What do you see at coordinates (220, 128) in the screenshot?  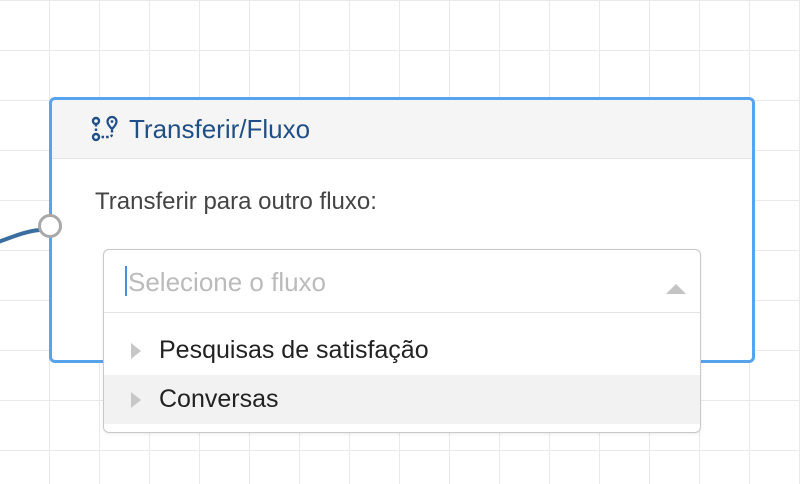 I see `node-title: Transferir/Fluxo` at bounding box center [220, 128].